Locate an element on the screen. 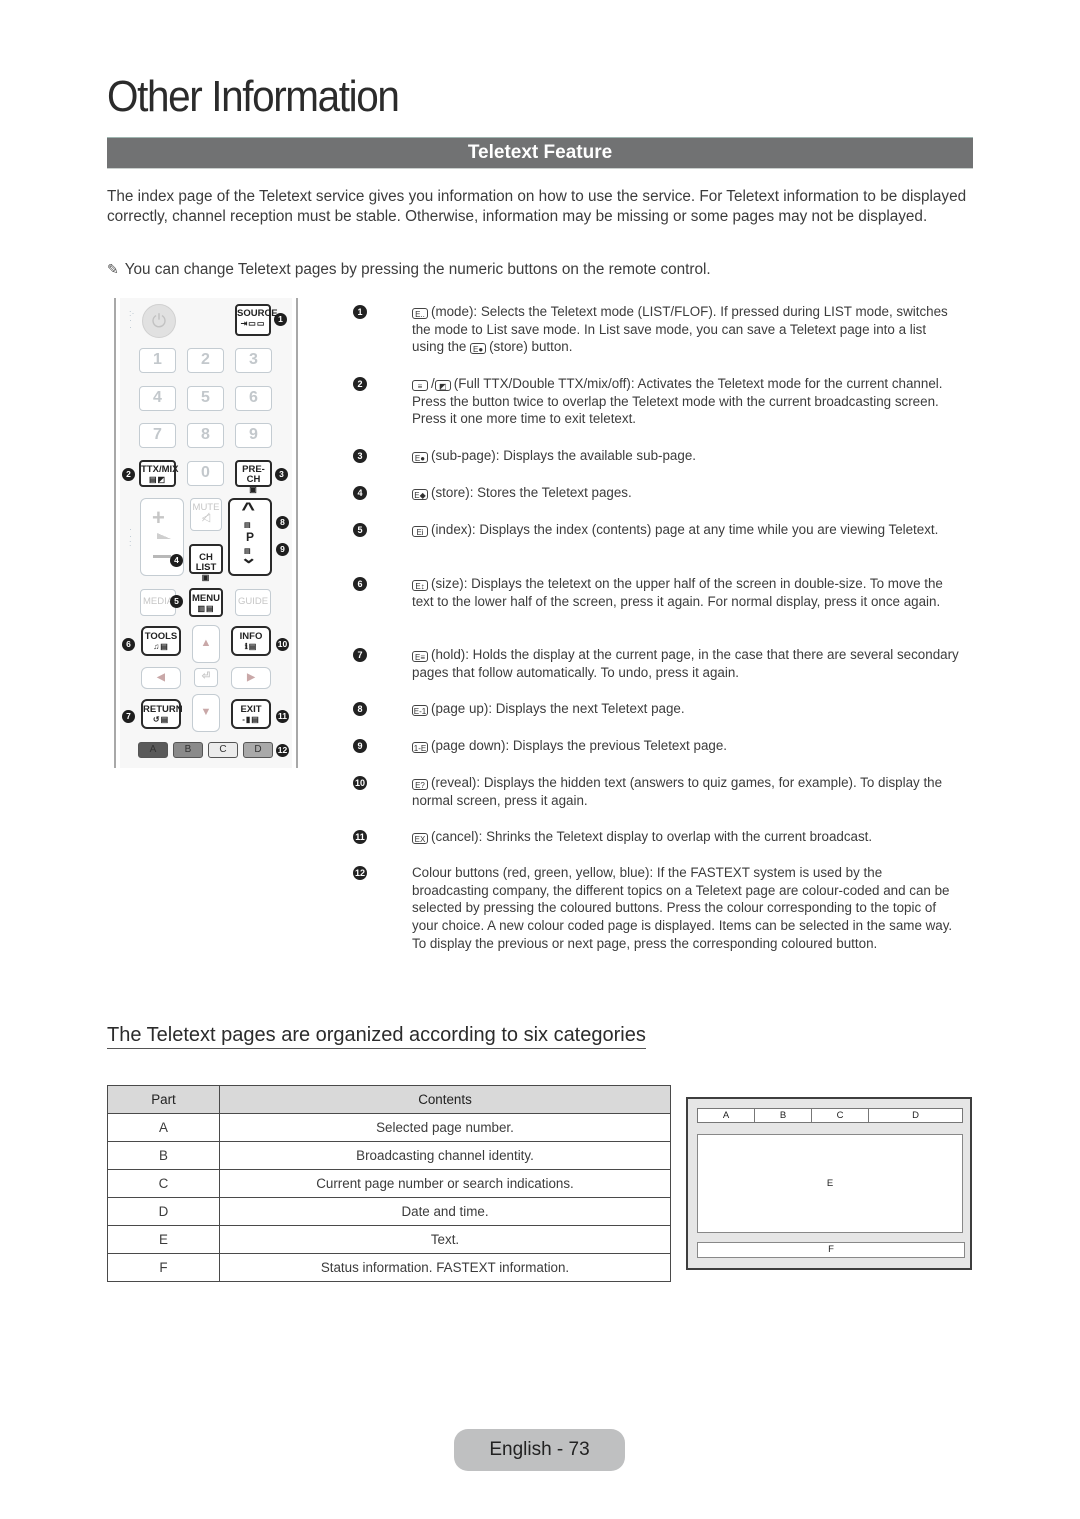 This screenshot has width=1080, height=1519. diagram-area-c: C is located at coordinates (840, 1115).